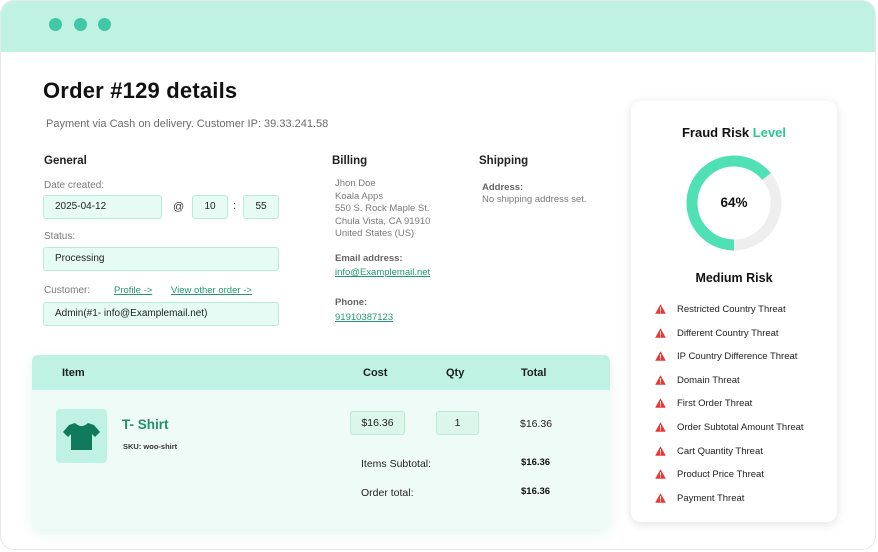 The height and width of the screenshot is (552, 878). Describe the element at coordinates (65, 161) in the screenshot. I see `general-heading: General` at that location.